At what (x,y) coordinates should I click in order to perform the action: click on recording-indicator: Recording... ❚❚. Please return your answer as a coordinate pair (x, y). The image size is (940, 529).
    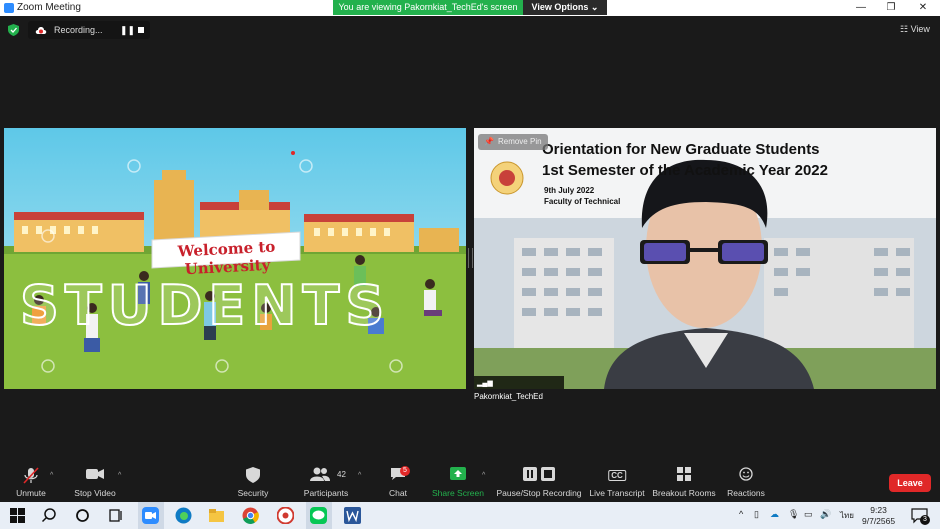
    Looking at the image, I should click on (89, 30).